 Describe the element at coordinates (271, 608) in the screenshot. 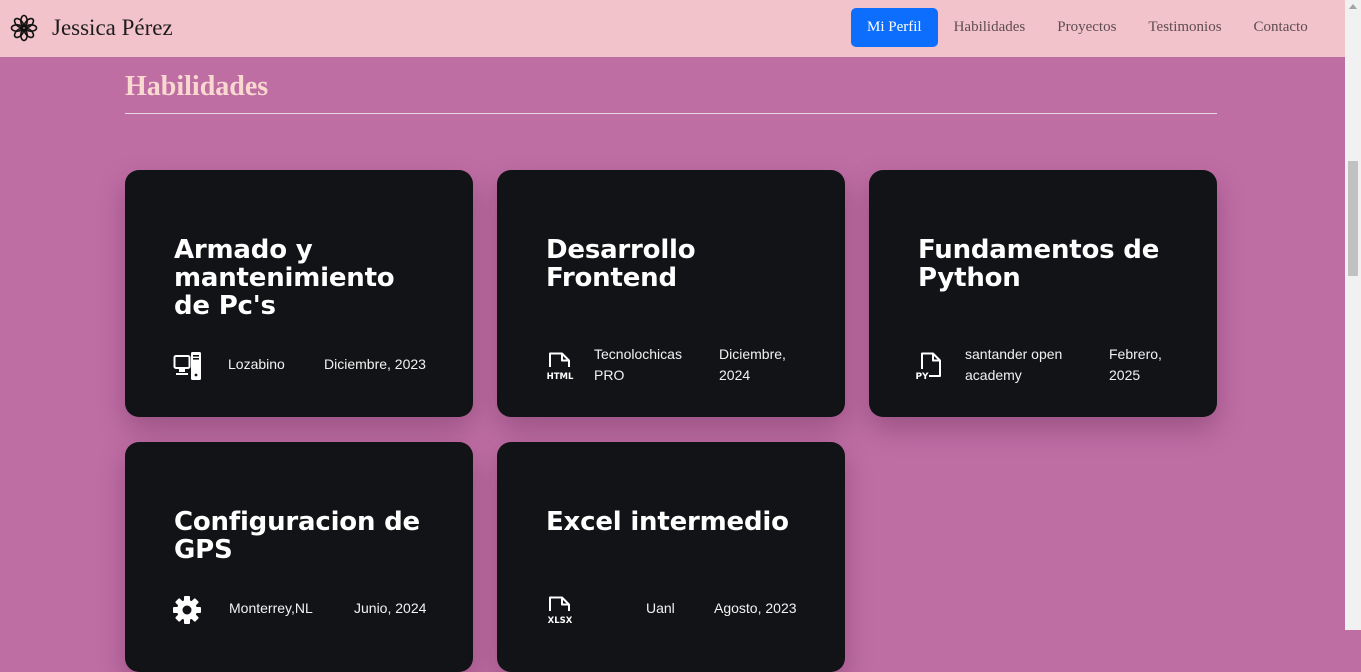

I see `skill-institution: Monterrey,NL` at that location.